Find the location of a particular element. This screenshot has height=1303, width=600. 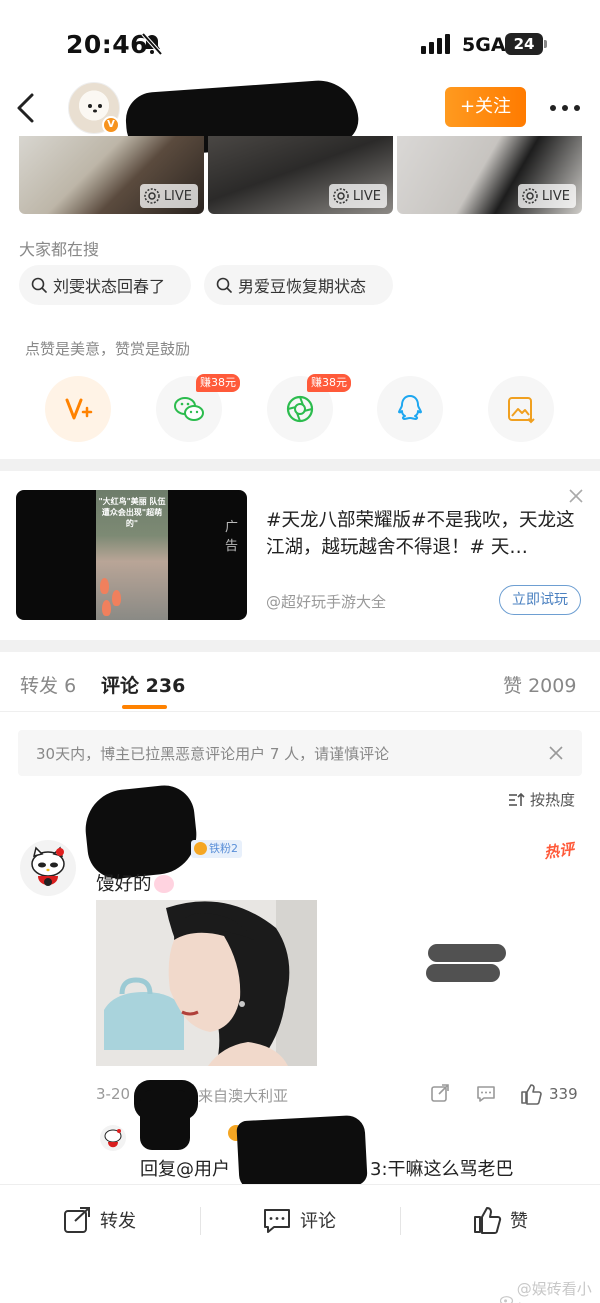

more-options-icon is located at coordinates (565, 108).